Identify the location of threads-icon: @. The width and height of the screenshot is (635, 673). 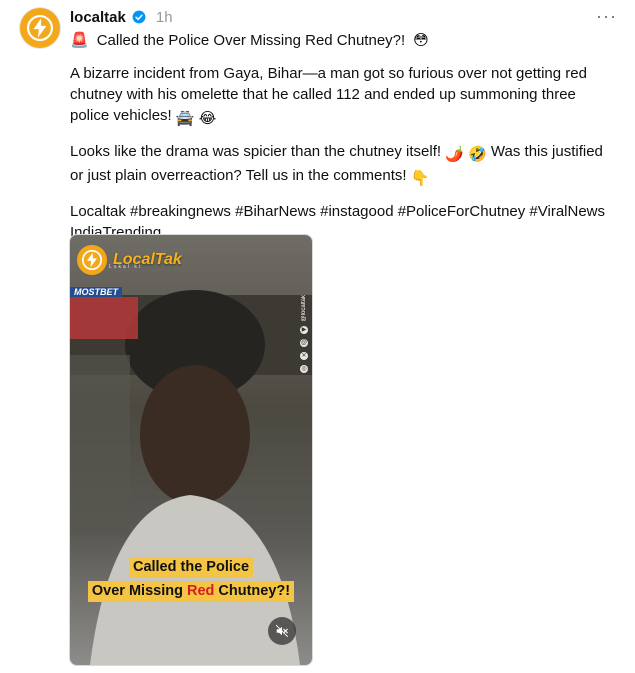
(304, 343).